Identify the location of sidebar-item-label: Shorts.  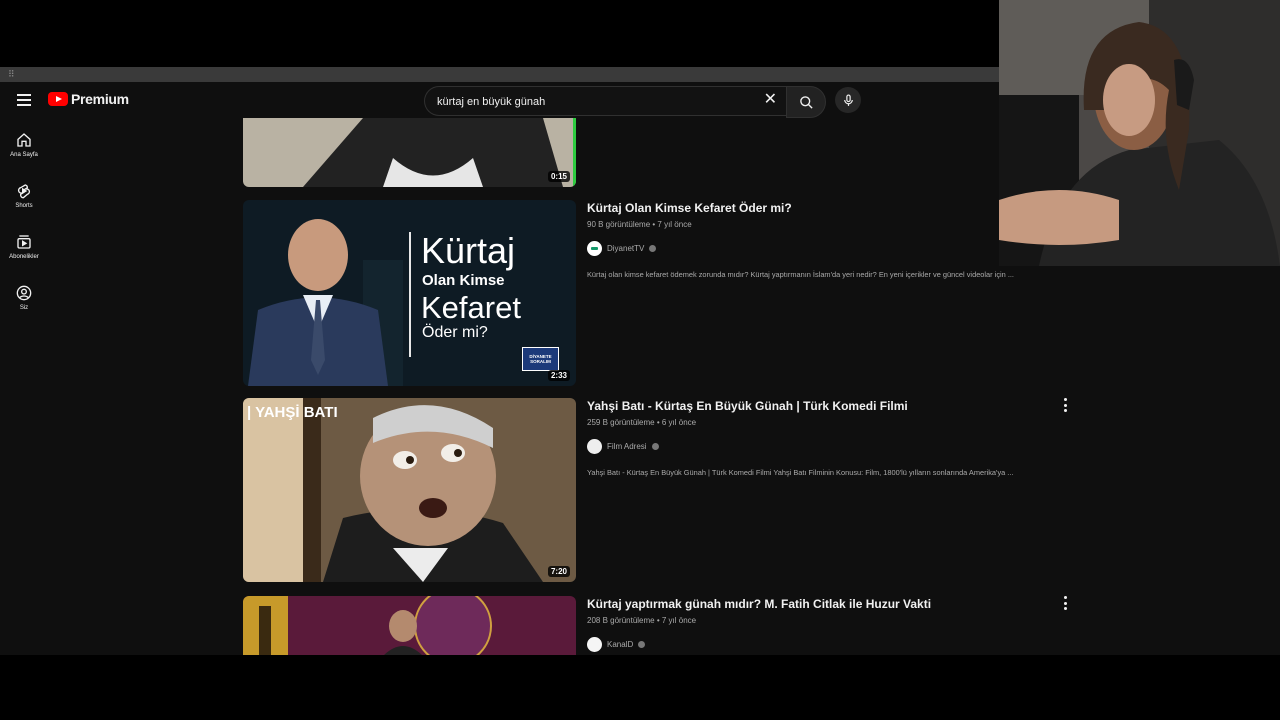
(24, 206).